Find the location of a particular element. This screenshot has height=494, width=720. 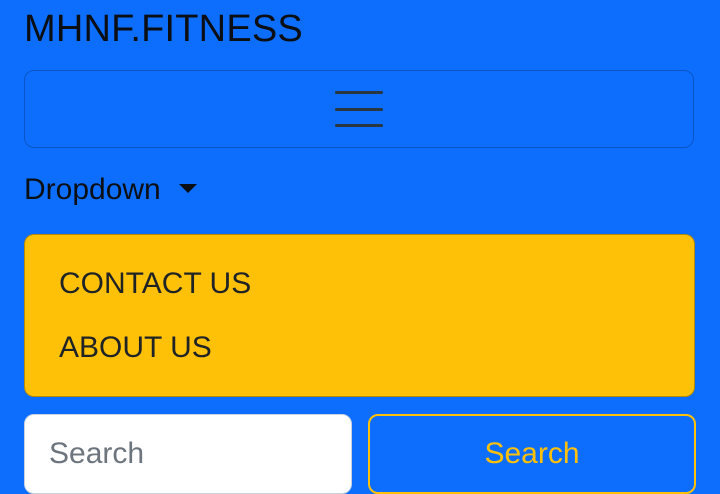

brand-logo-text: MHNF.FITNESS is located at coordinates (163, 29).